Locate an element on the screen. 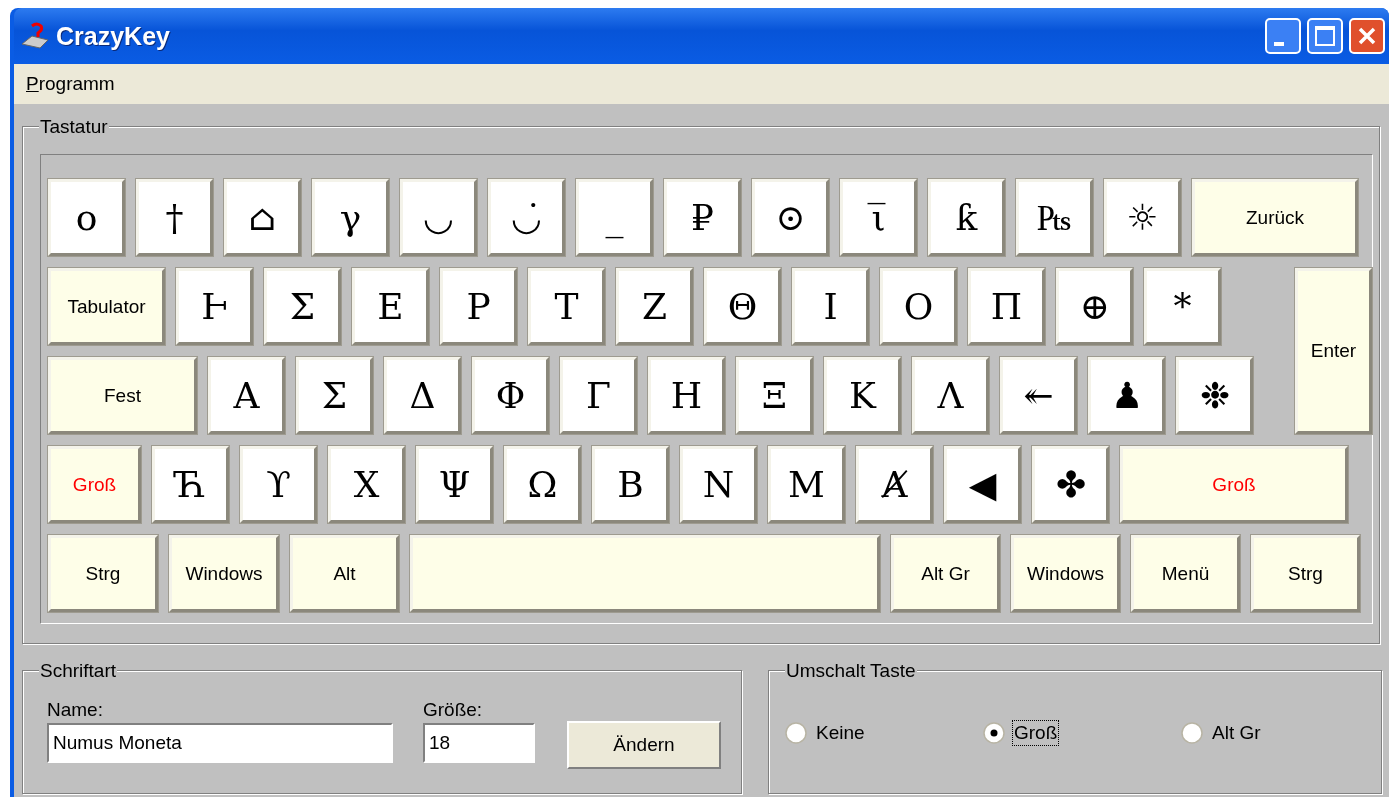 Image resolution: width=1389 pixels, height=797 pixels. glyph-key: ⊙ is located at coordinates (790, 217).